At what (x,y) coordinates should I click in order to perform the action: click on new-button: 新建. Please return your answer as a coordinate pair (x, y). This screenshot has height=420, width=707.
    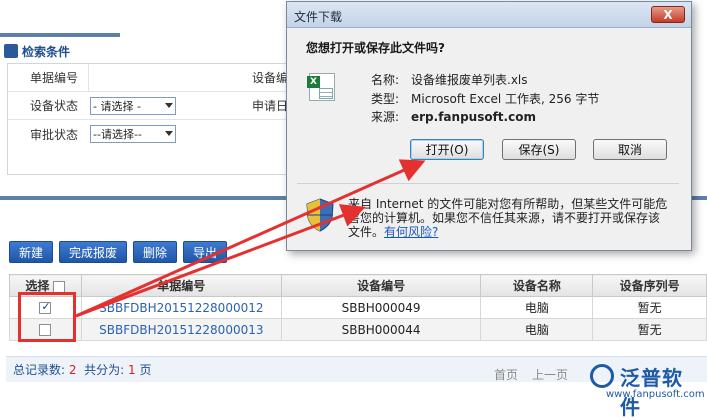
    Looking at the image, I should click on (31, 252).